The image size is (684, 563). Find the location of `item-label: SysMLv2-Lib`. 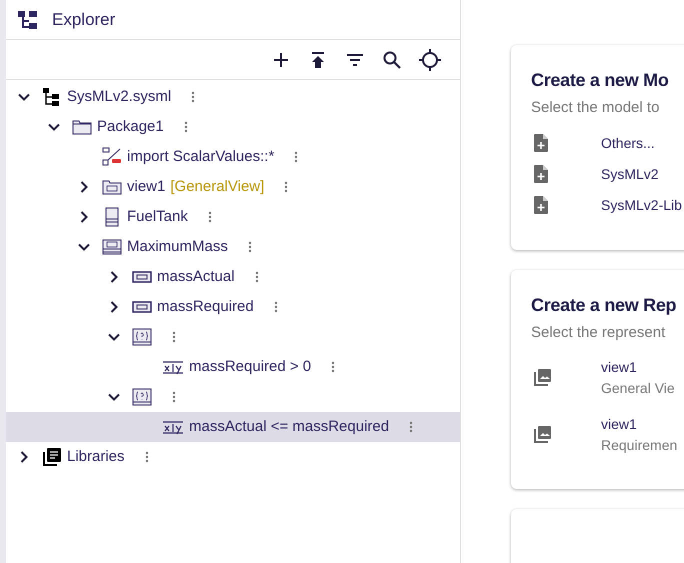

item-label: SysMLv2-Lib is located at coordinates (641, 205).